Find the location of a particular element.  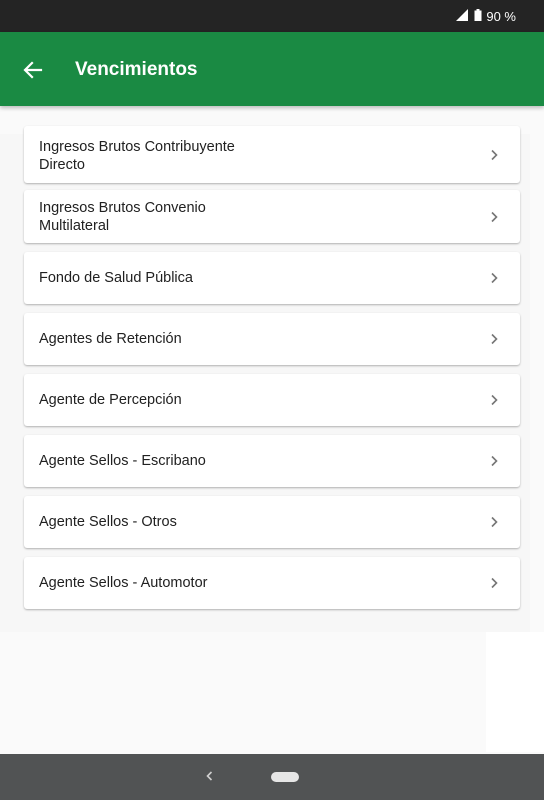

back-button is located at coordinates (33, 70).